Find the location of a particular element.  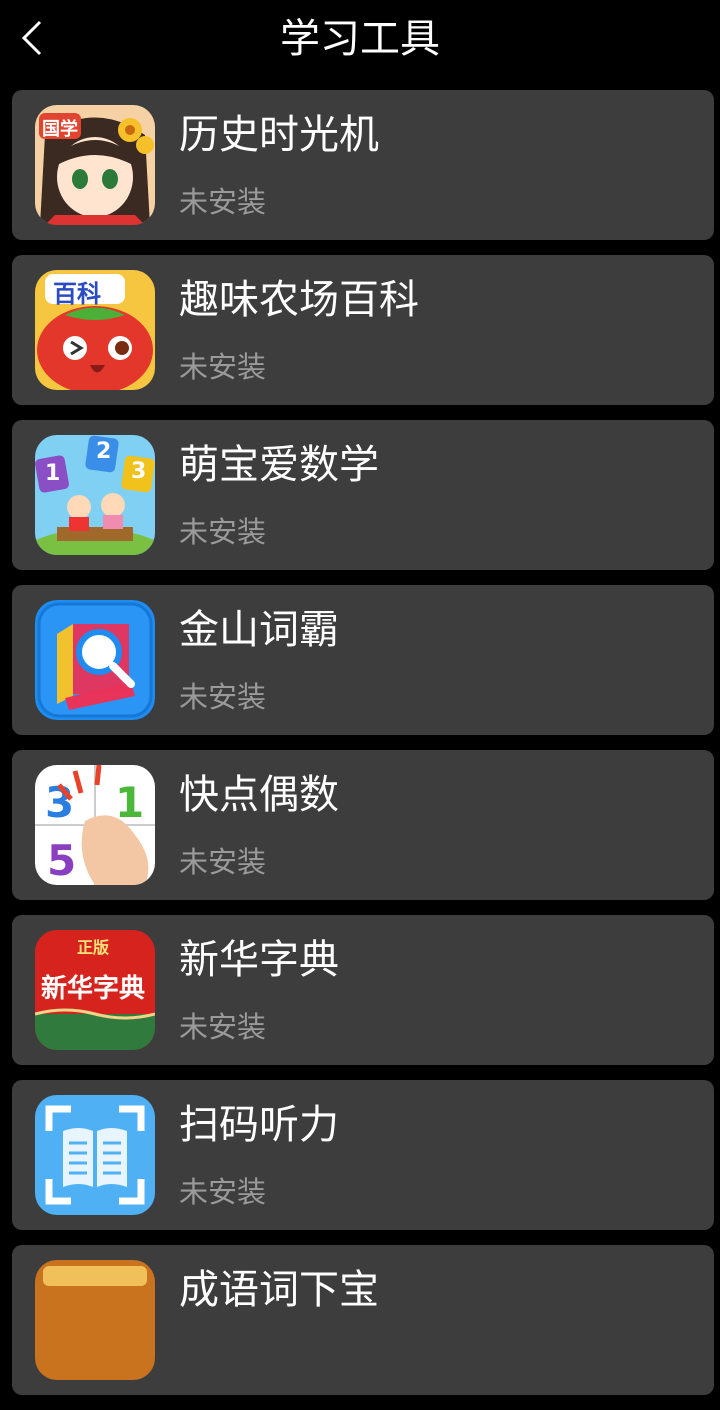

magnifier-book-app-icon is located at coordinates (95, 660).